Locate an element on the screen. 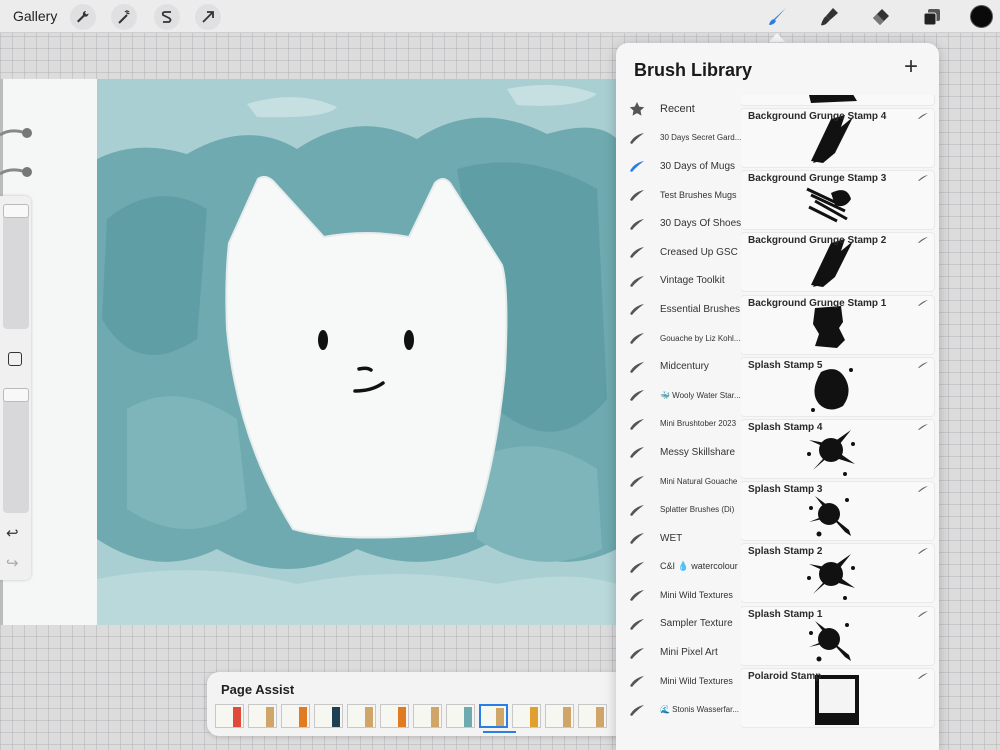  brush-card: Splash Stamp 2 is located at coordinates (837, 573).